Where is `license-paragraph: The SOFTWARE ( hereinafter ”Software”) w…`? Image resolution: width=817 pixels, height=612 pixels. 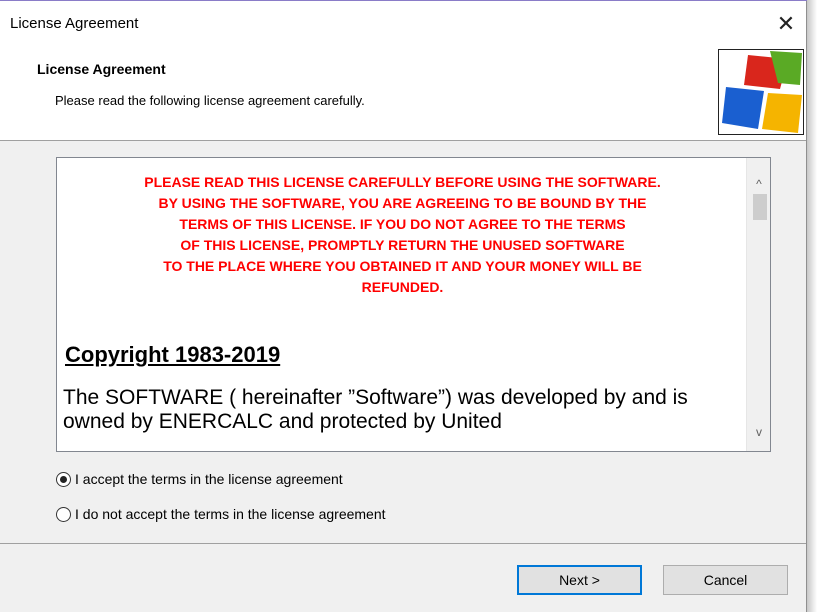 license-paragraph: The SOFTWARE ( hereinafter ”Software”) w… is located at coordinates (375, 409).